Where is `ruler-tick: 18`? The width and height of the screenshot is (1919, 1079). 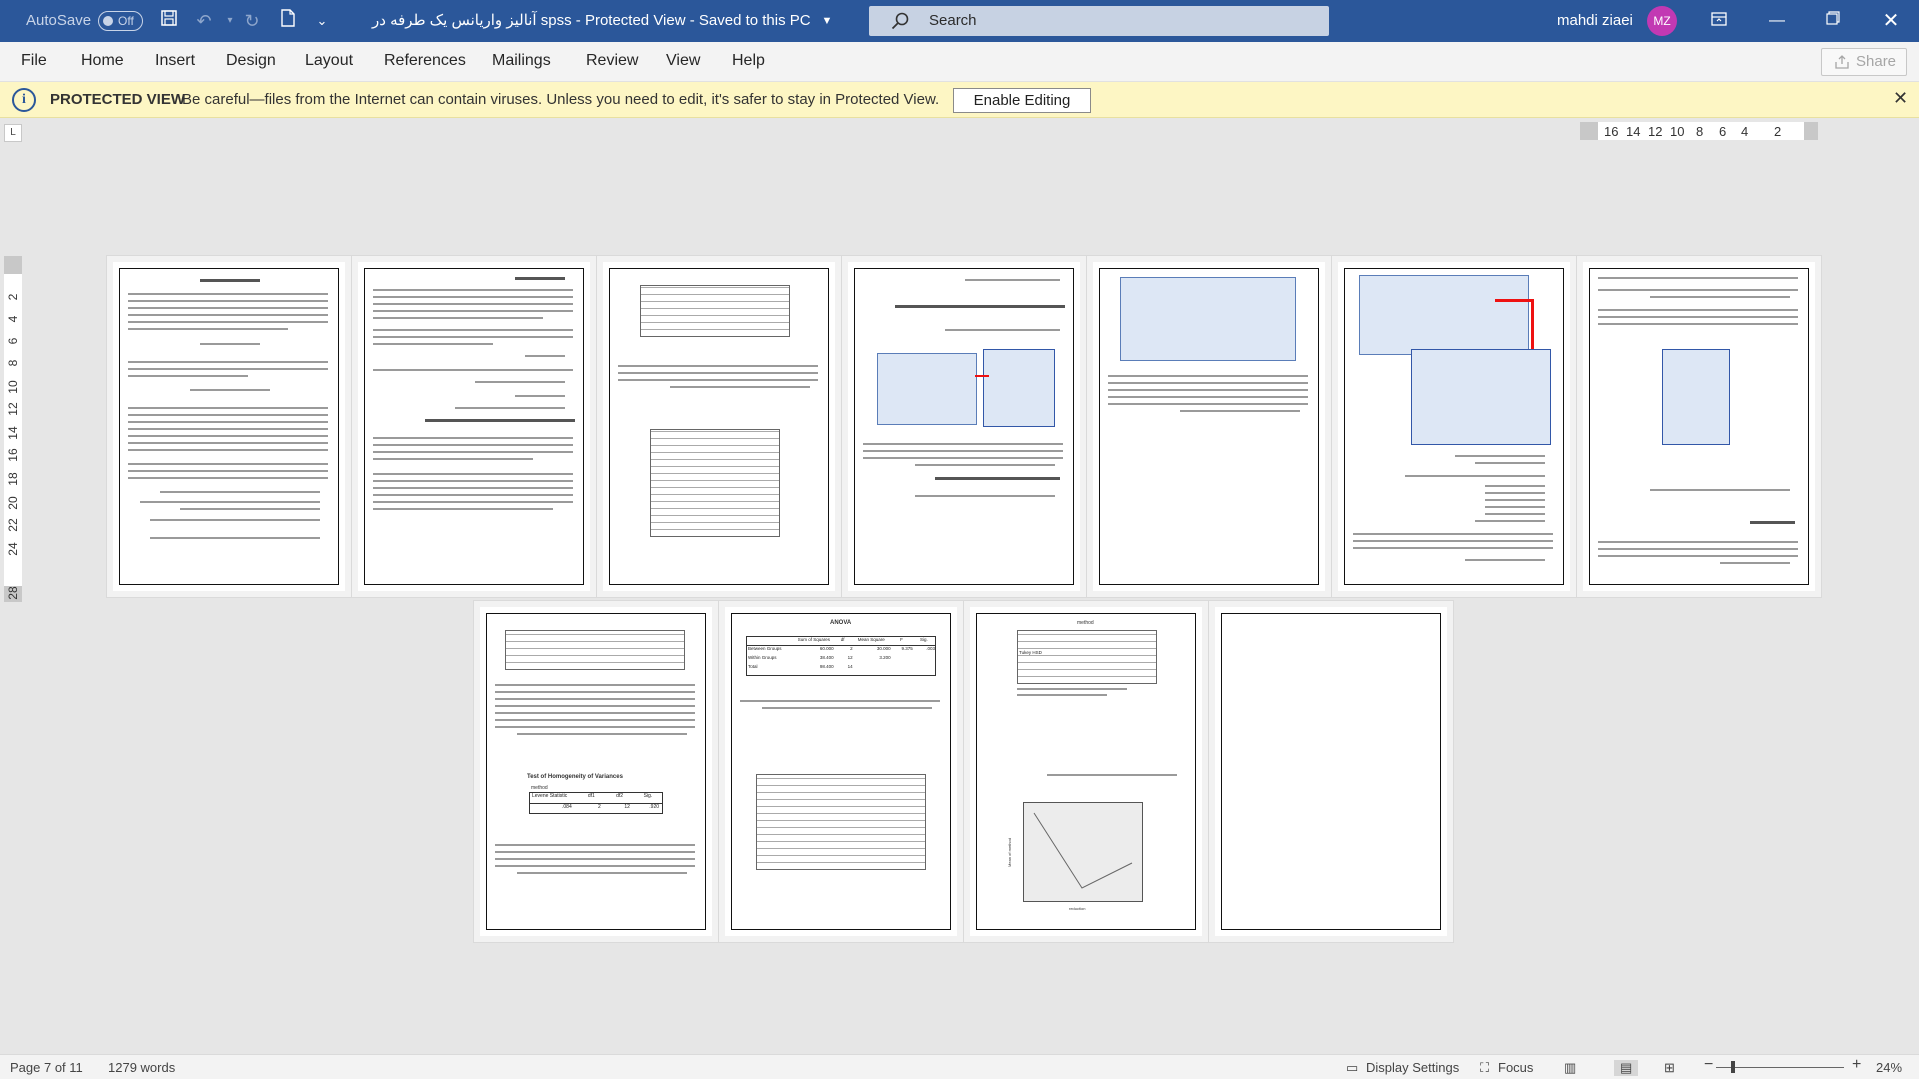
ruler-tick: 18 is located at coordinates (13, 479).